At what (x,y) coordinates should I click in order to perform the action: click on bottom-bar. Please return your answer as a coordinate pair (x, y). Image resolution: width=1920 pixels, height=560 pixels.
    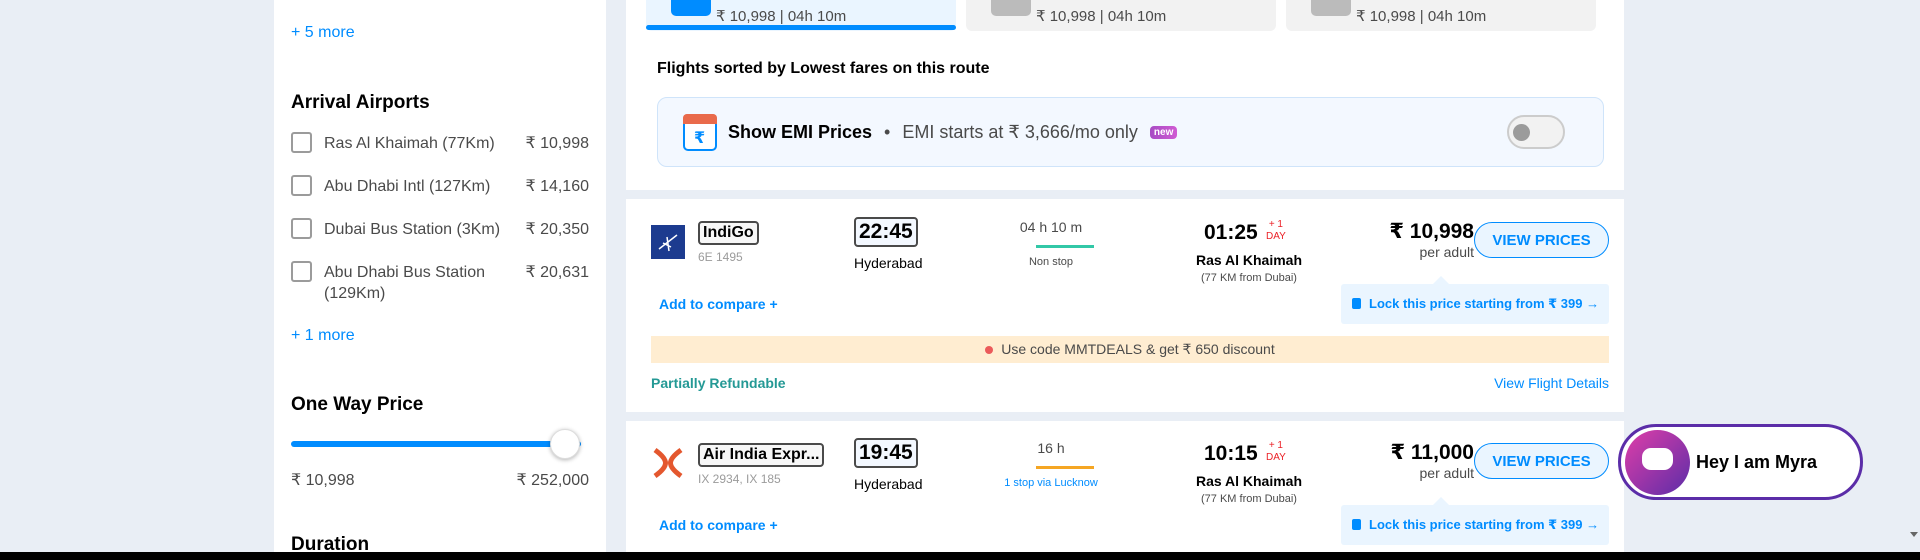
    Looking at the image, I should click on (960, 556).